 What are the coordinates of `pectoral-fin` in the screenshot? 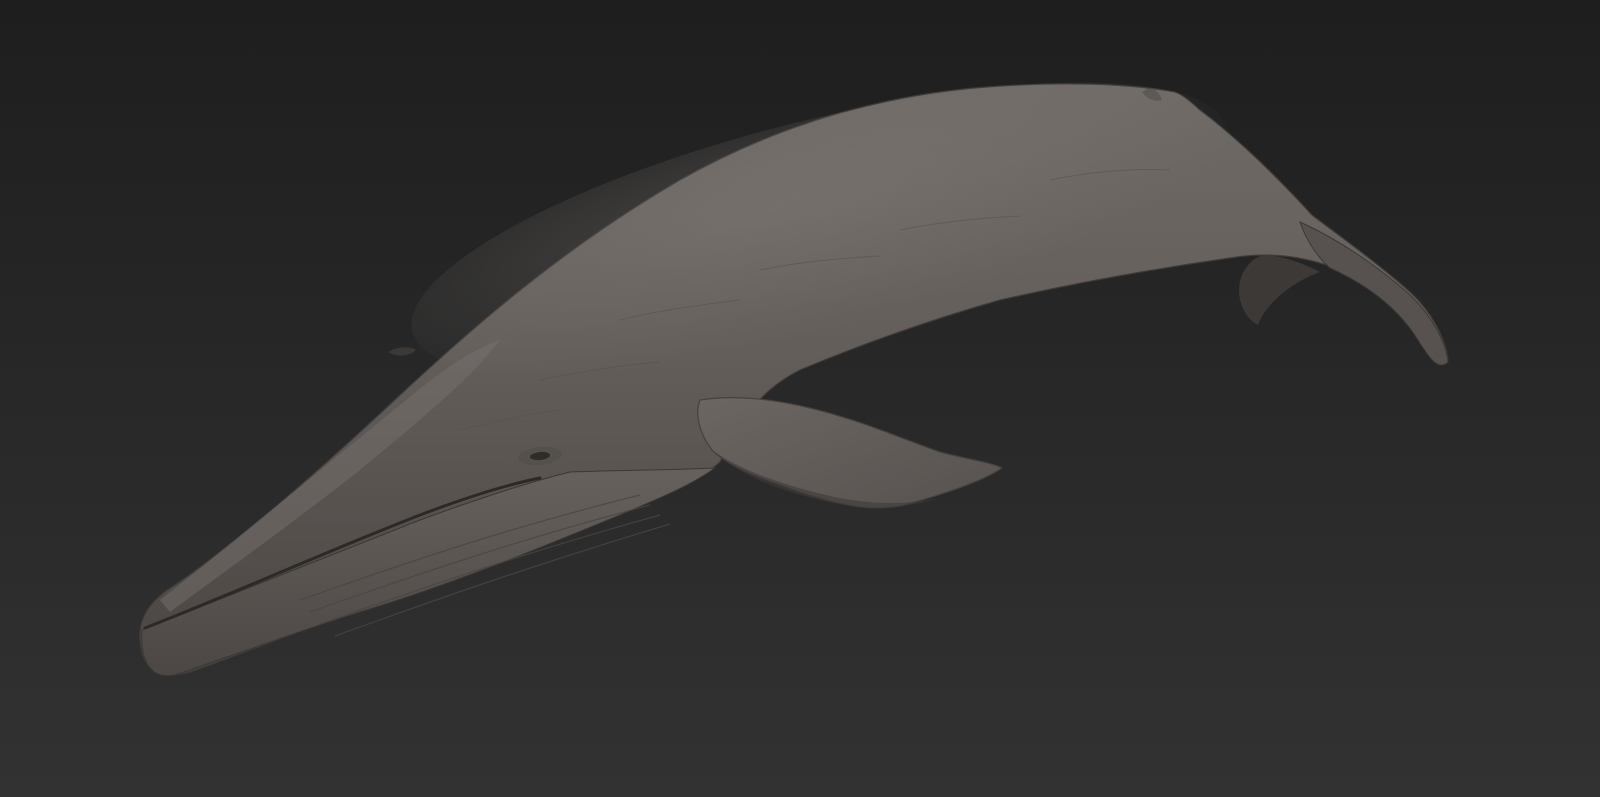 It's located at (850, 453).